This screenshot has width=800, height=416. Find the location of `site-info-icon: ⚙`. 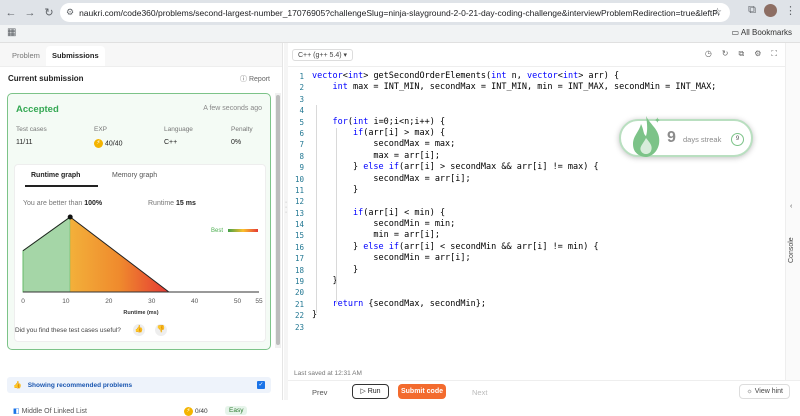

site-info-icon: ⚙ is located at coordinates (70, 12).